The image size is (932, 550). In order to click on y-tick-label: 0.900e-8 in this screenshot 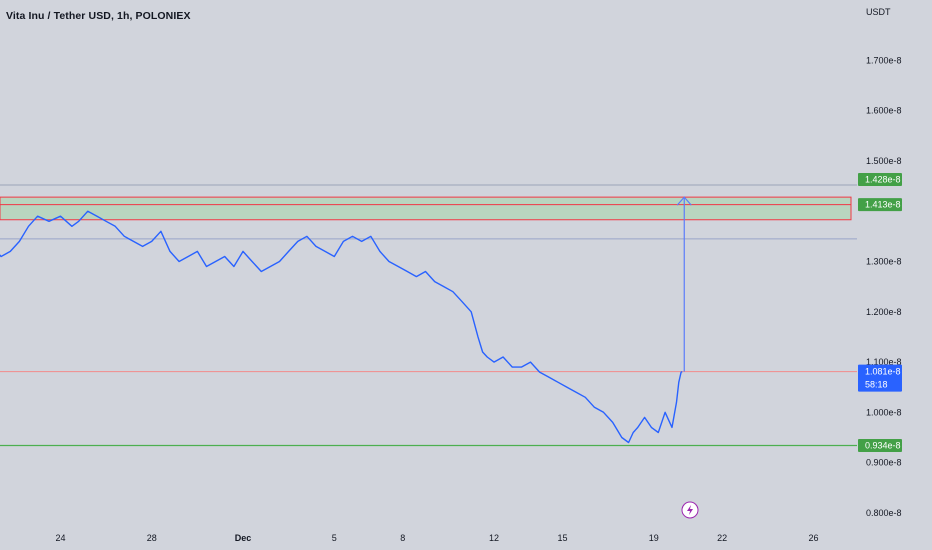, I will do `click(884, 463)`.